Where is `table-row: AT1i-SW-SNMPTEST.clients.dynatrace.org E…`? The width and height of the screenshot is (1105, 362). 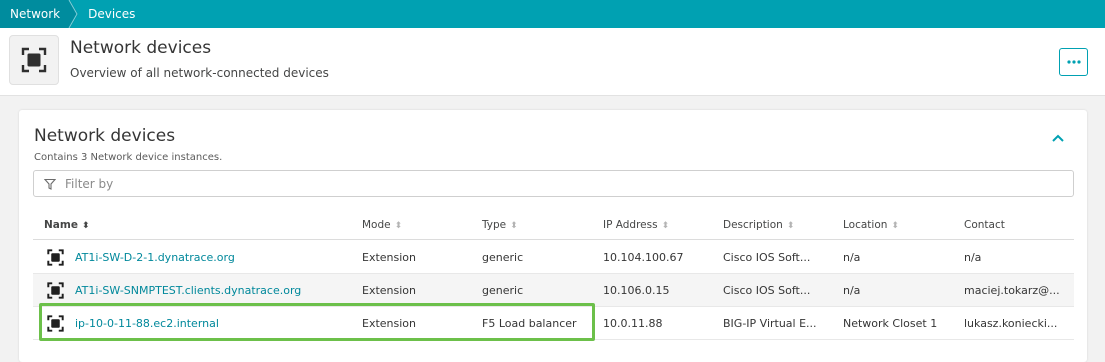 table-row: AT1i-SW-SNMPTEST.clients.dynatrace.org E… is located at coordinates (553, 290).